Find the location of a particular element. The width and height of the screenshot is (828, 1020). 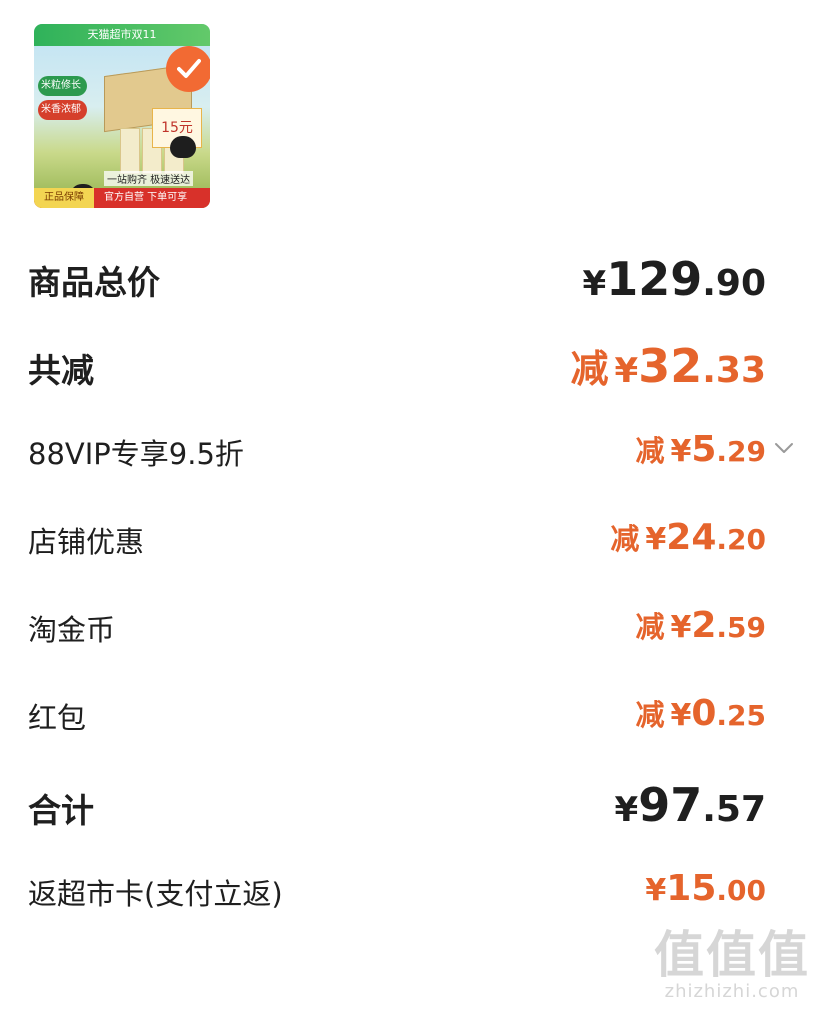

total-discount-label: 共减 is located at coordinates (61, 370).